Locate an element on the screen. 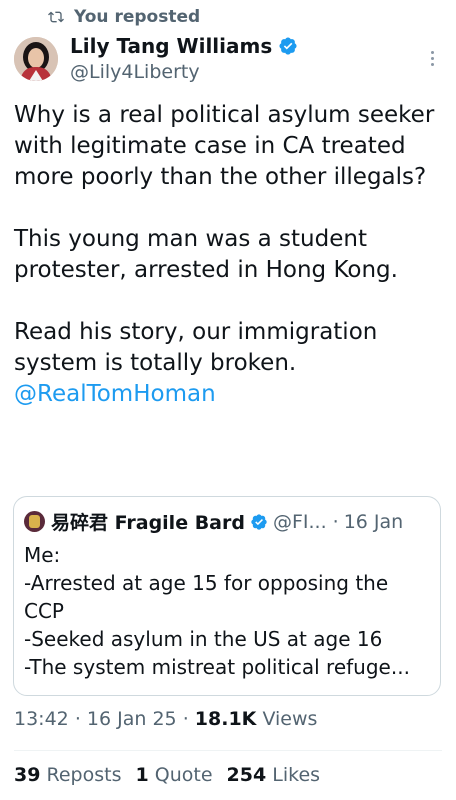  mention-link: @RealTomHoman is located at coordinates (115, 394).